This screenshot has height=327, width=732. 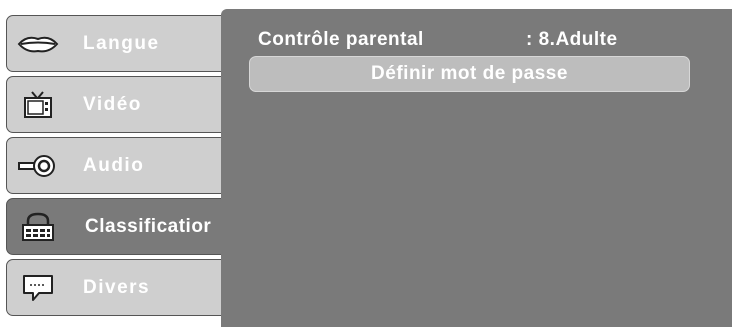 I want to click on tab-label: Langue, so click(x=121, y=43).